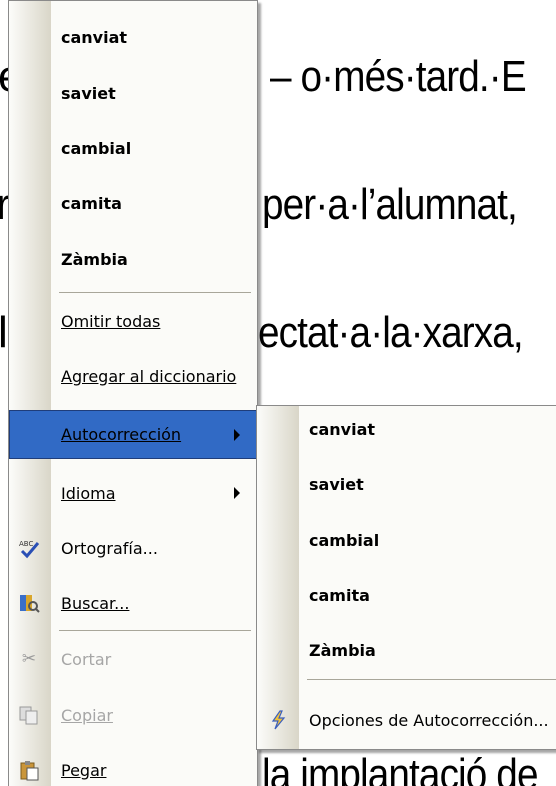 This screenshot has height=786, width=556. What do you see at coordinates (133, 715) in the screenshot?
I see `menu-item-copiar: Copiar` at bounding box center [133, 715].